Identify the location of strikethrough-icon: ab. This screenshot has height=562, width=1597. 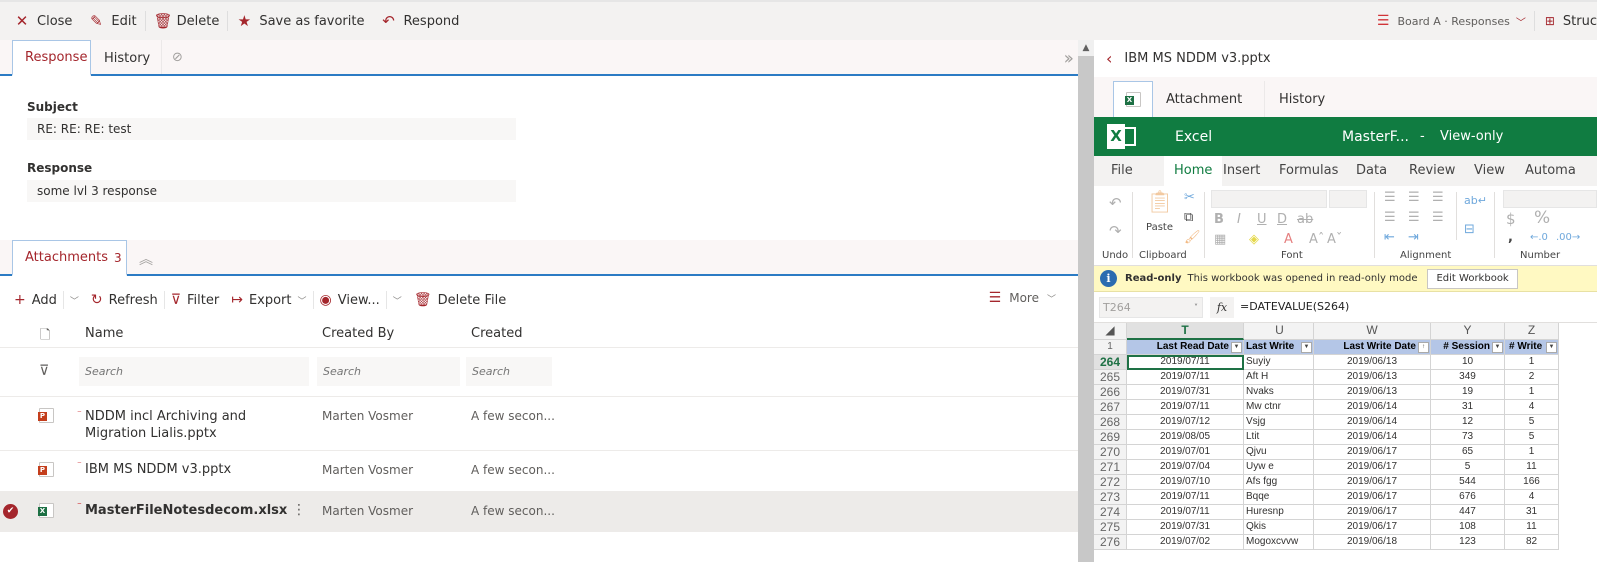
(1305, 219).